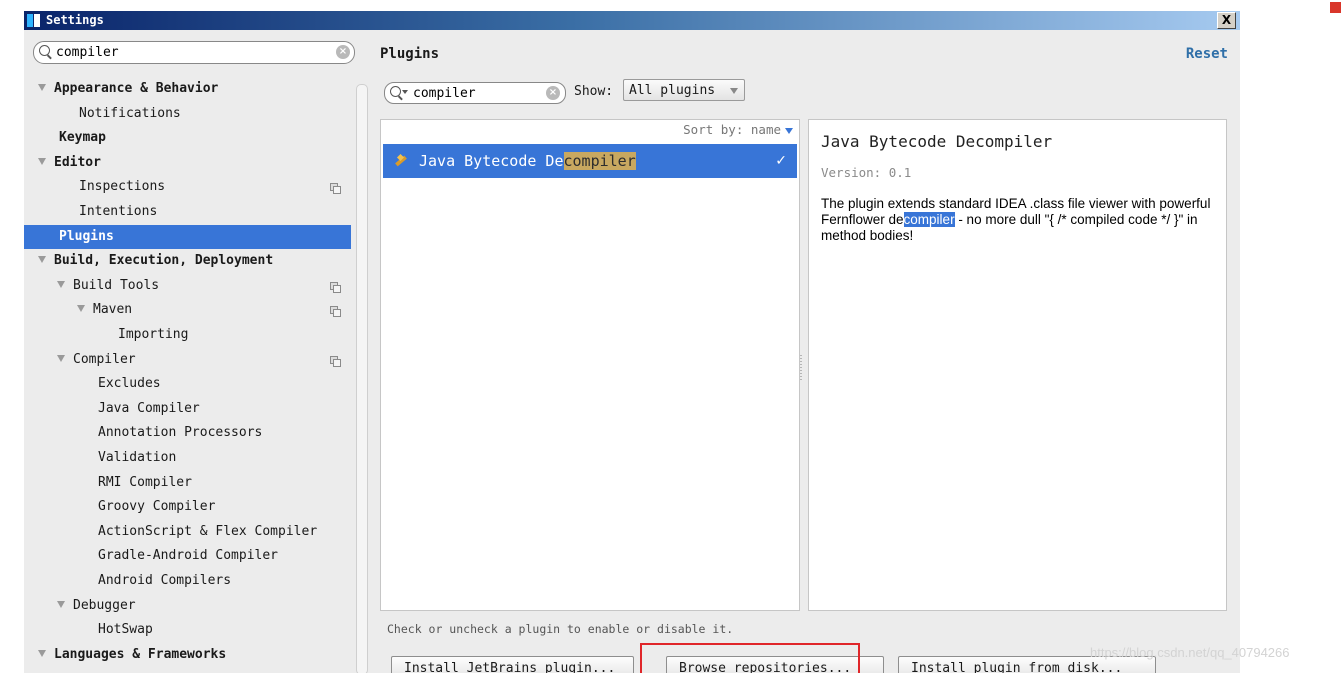 The width and height of the screenshot is (1341, 673). What do you see at coordinates (34, 20) in the screenshot?
I see `intellij-logo-icon` at bounding box center [34, 20].